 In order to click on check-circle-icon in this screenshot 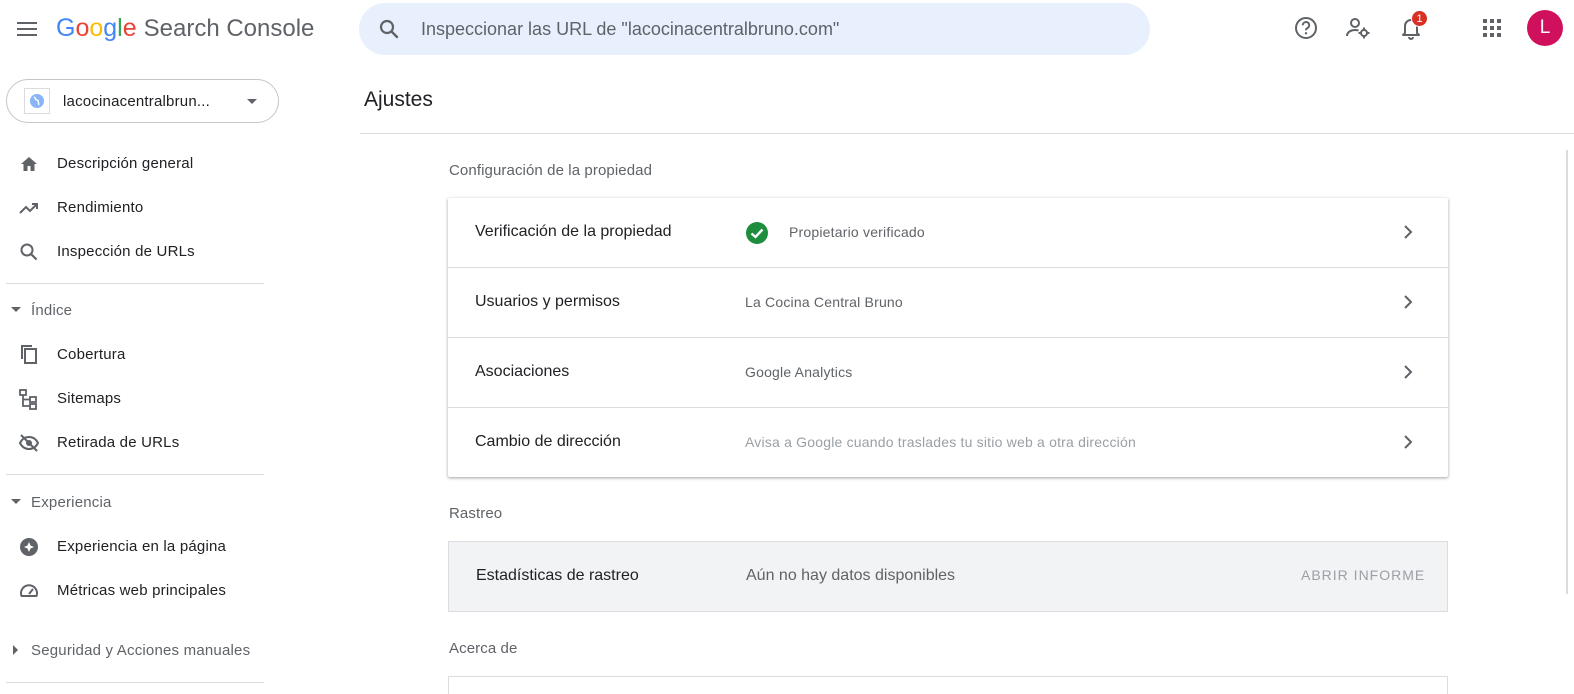, I will do `click(757, 233)`.